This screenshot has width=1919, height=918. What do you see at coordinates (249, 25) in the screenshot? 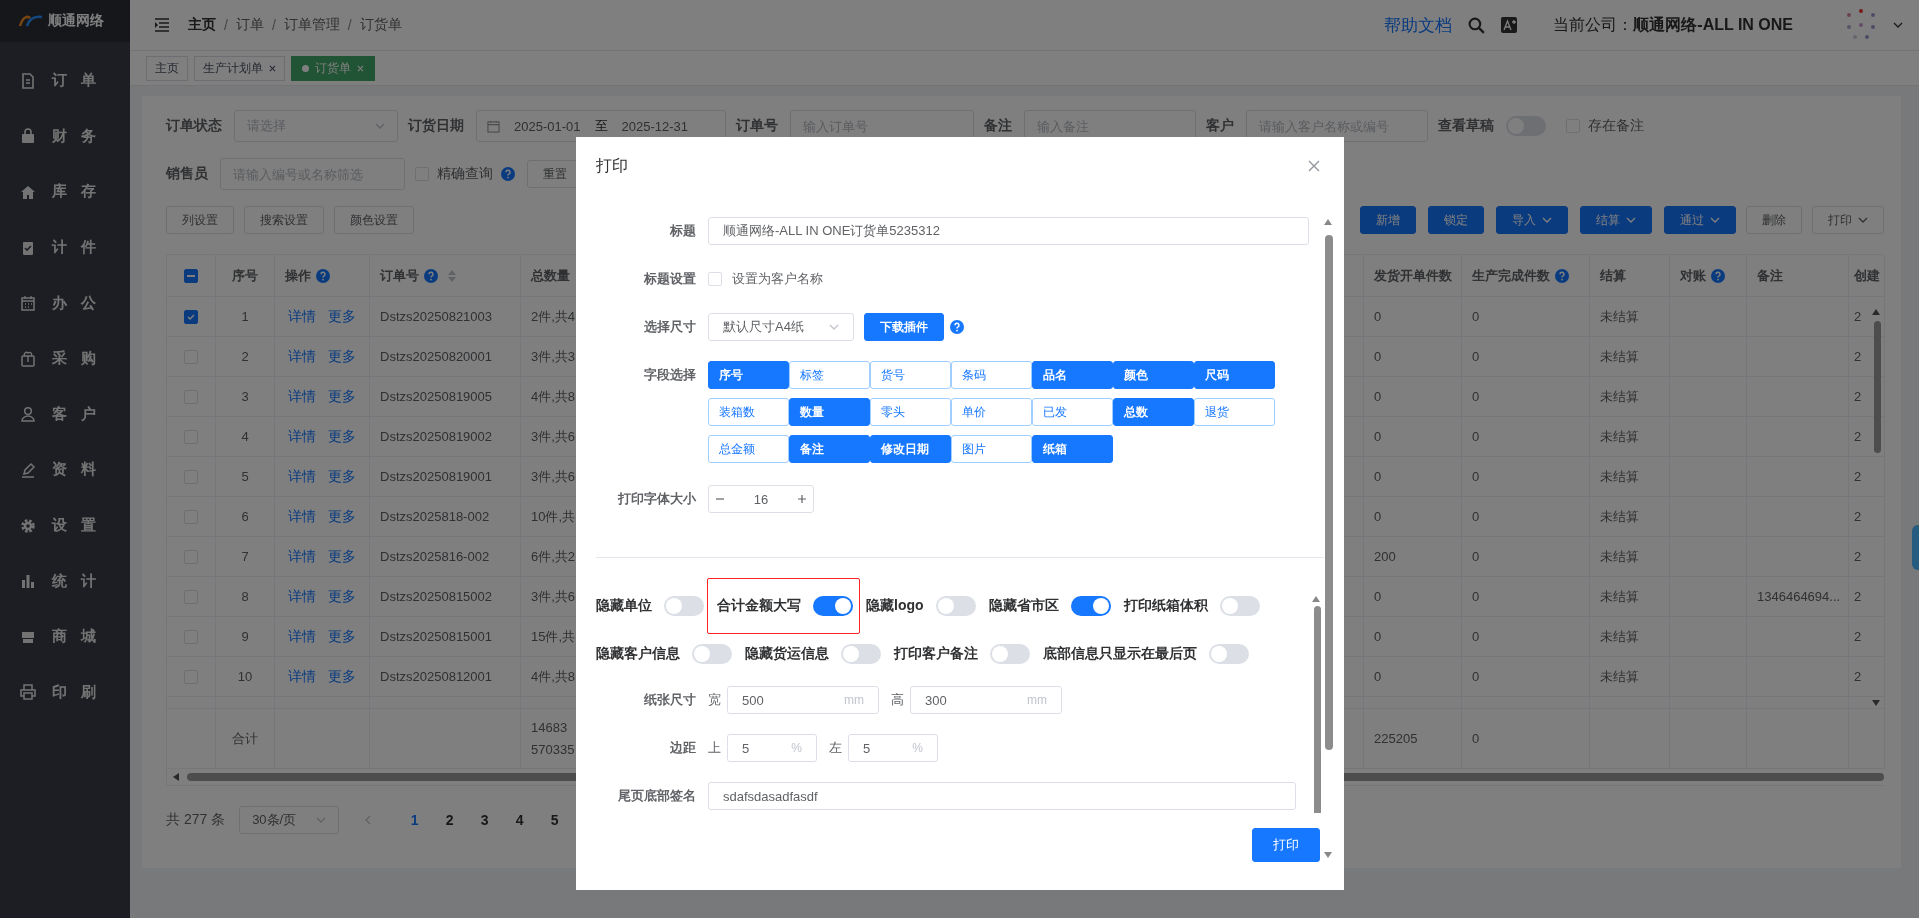
I see `breadcrumb-link: 订单` at bounding box center [249, 25].